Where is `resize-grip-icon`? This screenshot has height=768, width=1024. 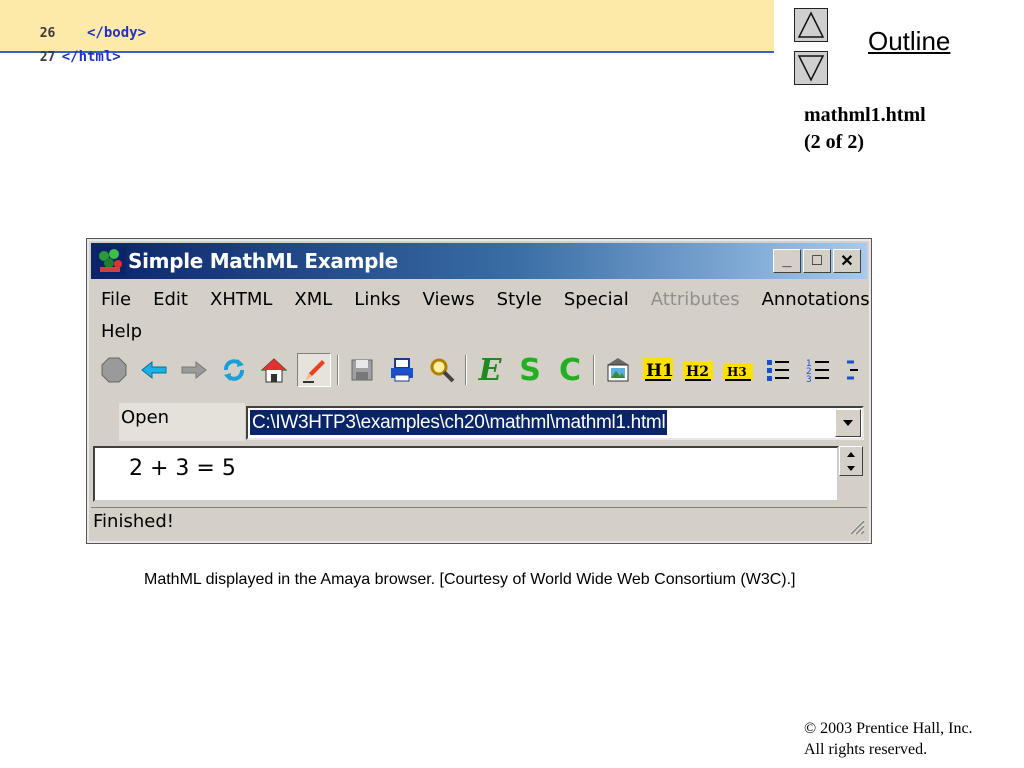 resize-grip-icon is located at coordinates (855, 525).